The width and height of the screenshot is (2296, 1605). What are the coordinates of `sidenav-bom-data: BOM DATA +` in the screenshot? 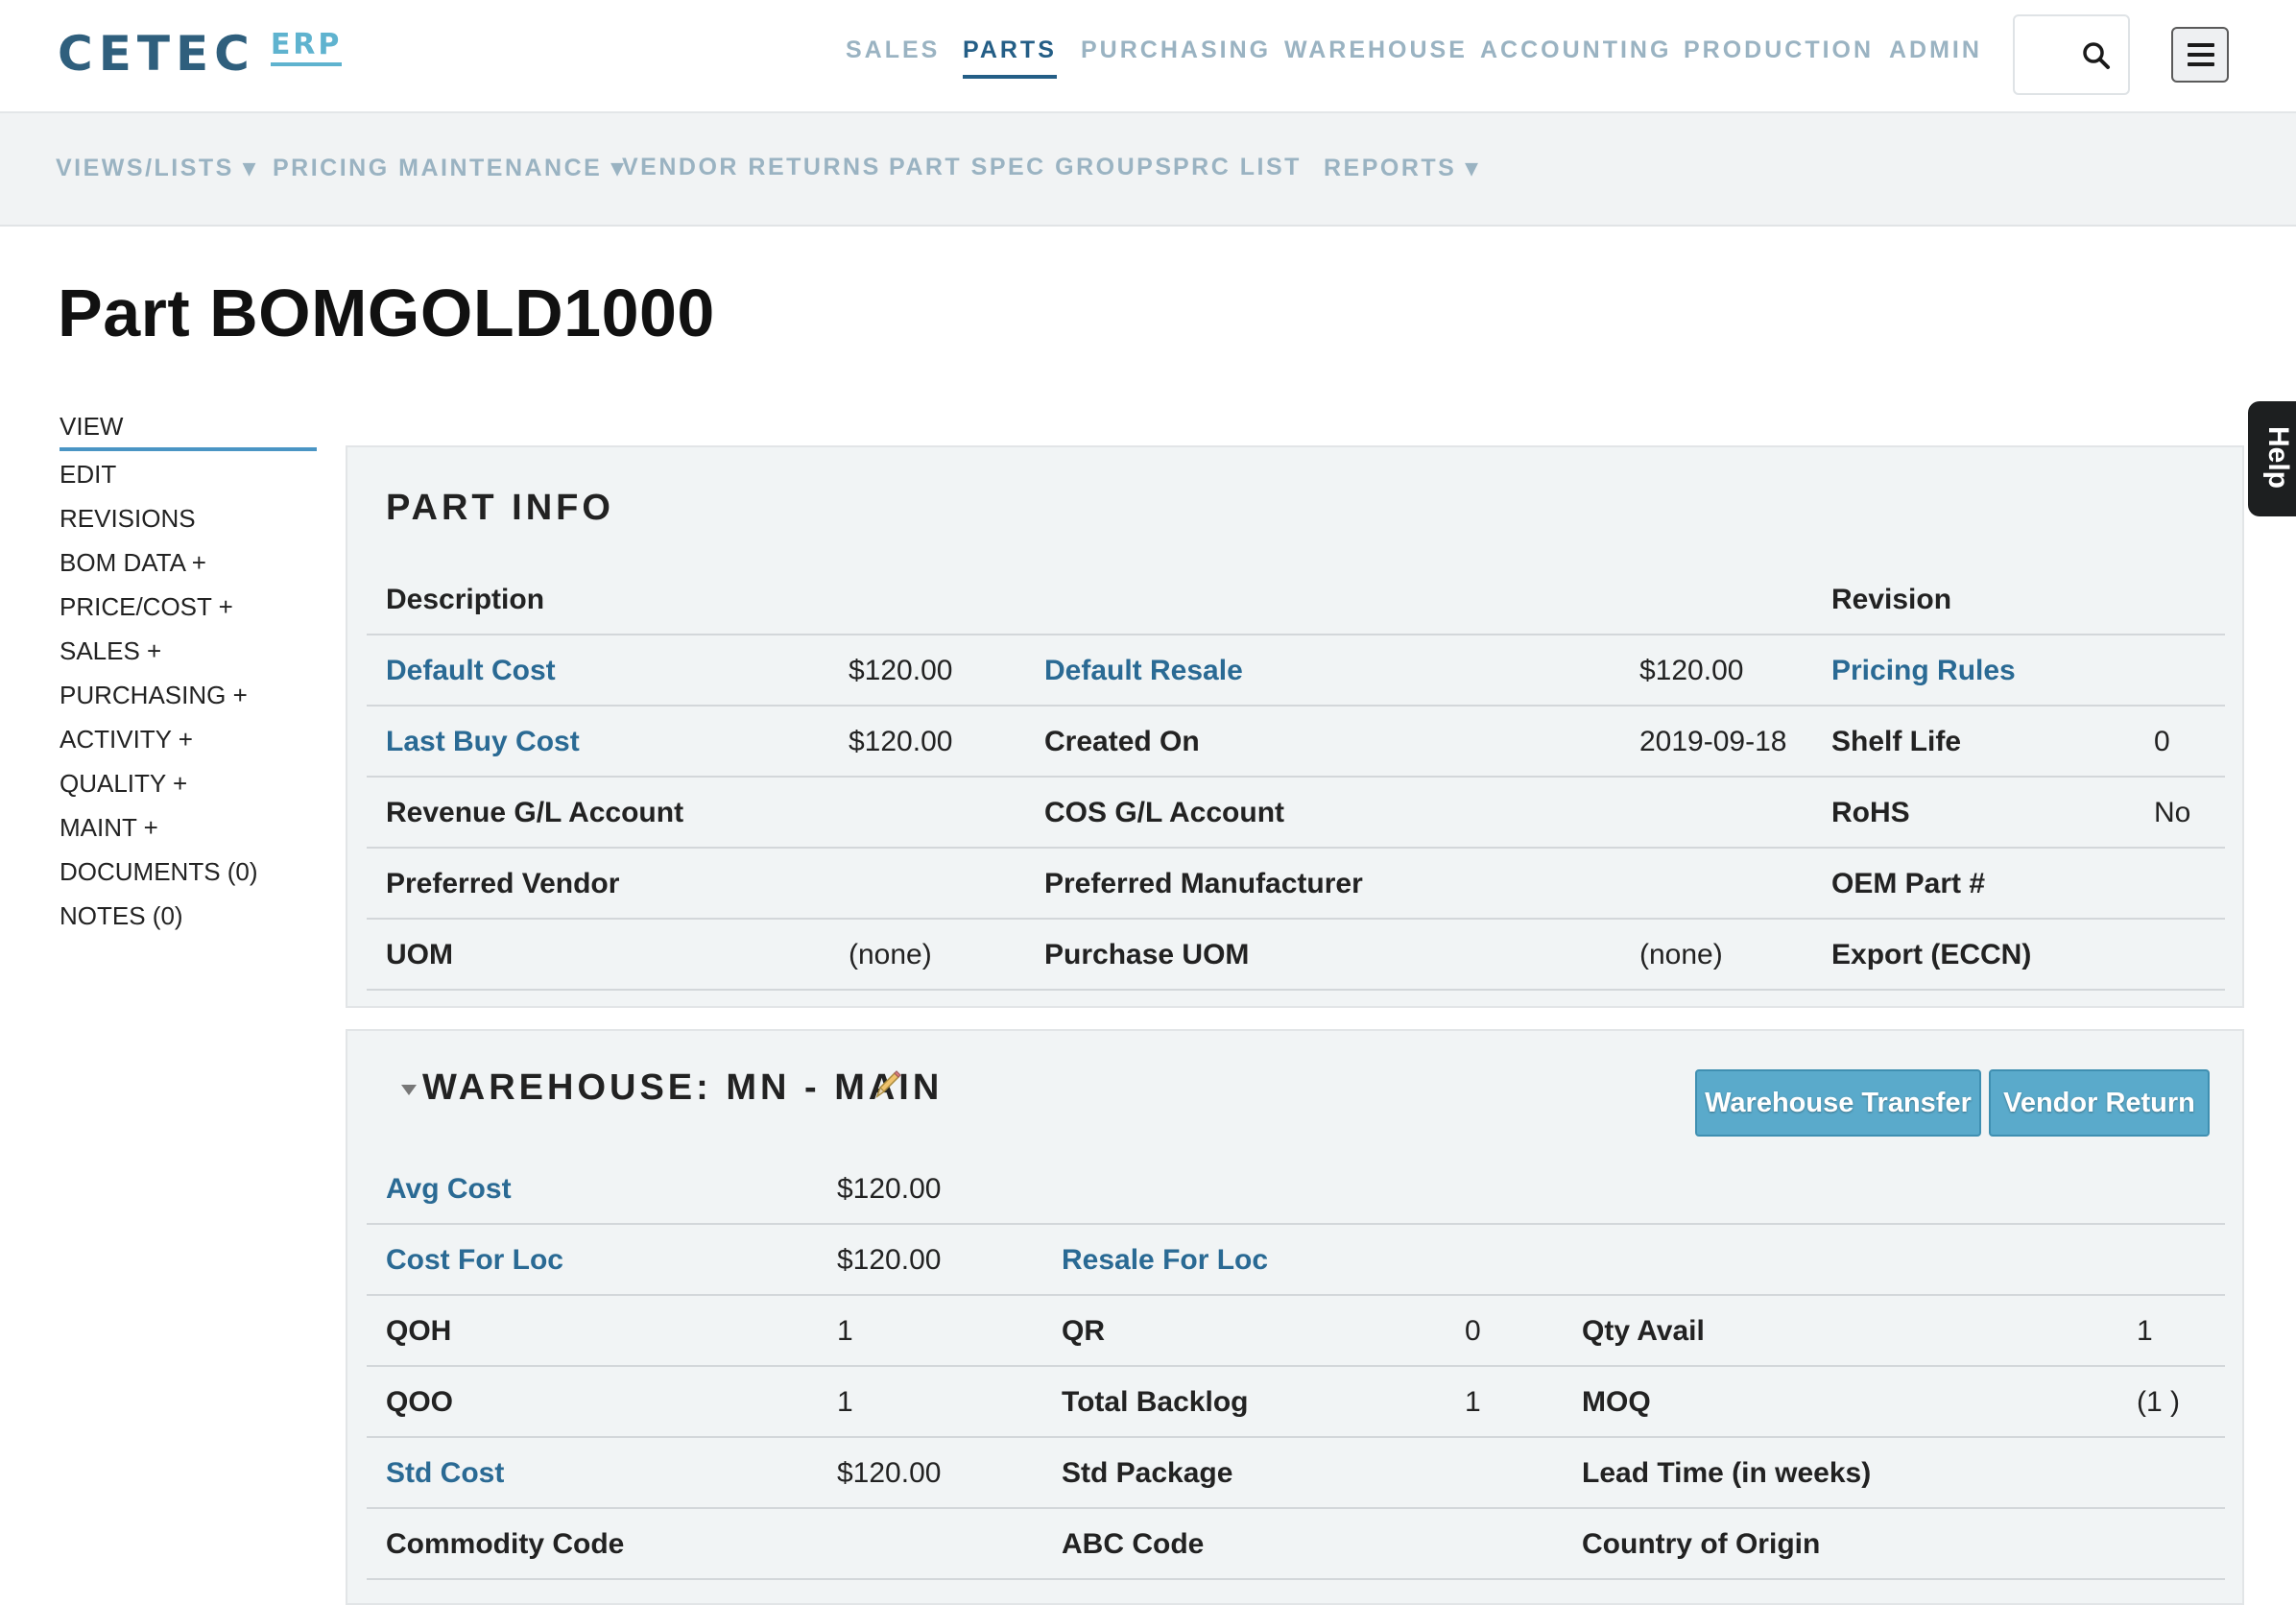 It's located at (189, 565).